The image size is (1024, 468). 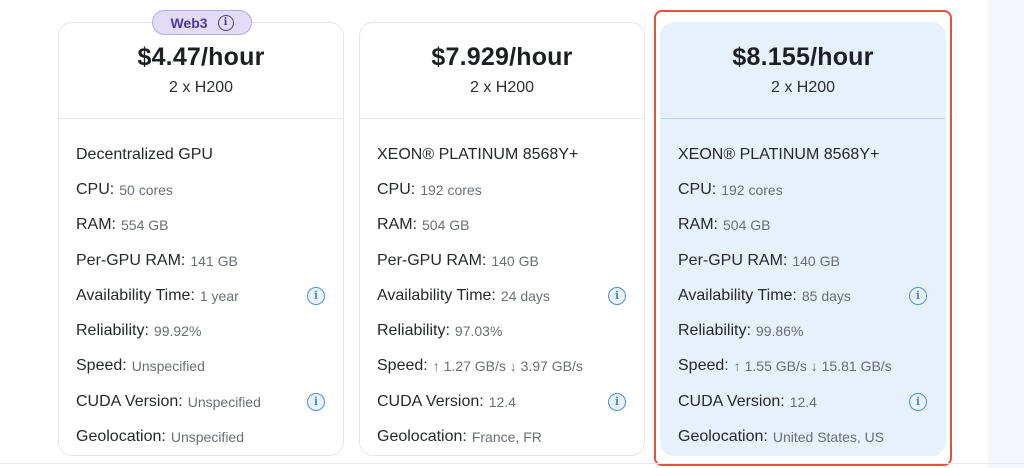 I want to click on spec-row-speed: Speed: Unspecified, so click(x=209, y=366).